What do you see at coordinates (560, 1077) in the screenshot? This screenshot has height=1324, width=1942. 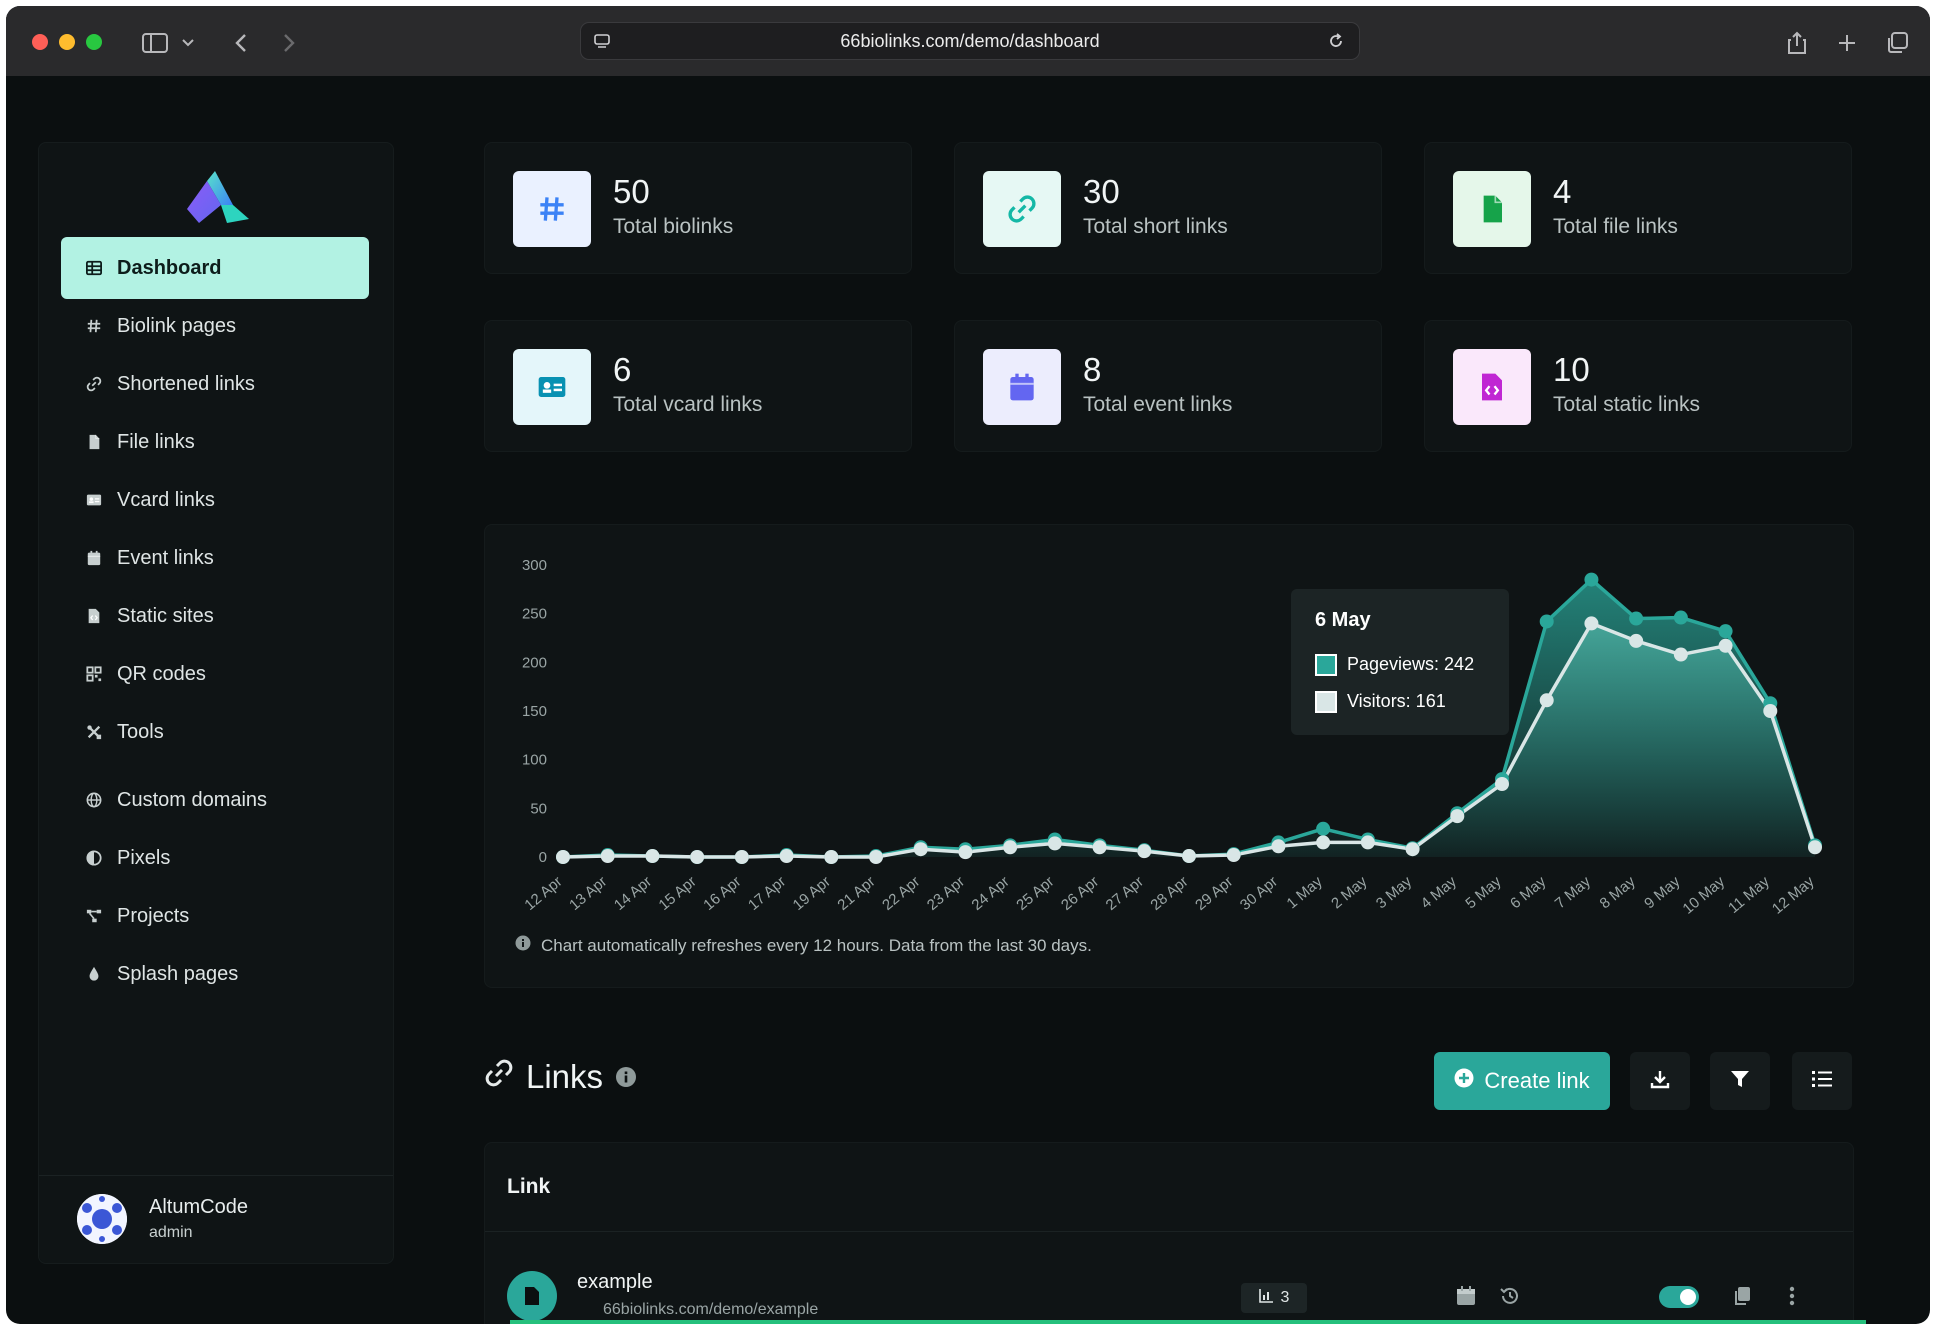 I see `links-heading: Links` at bounding box center [560, 1077].